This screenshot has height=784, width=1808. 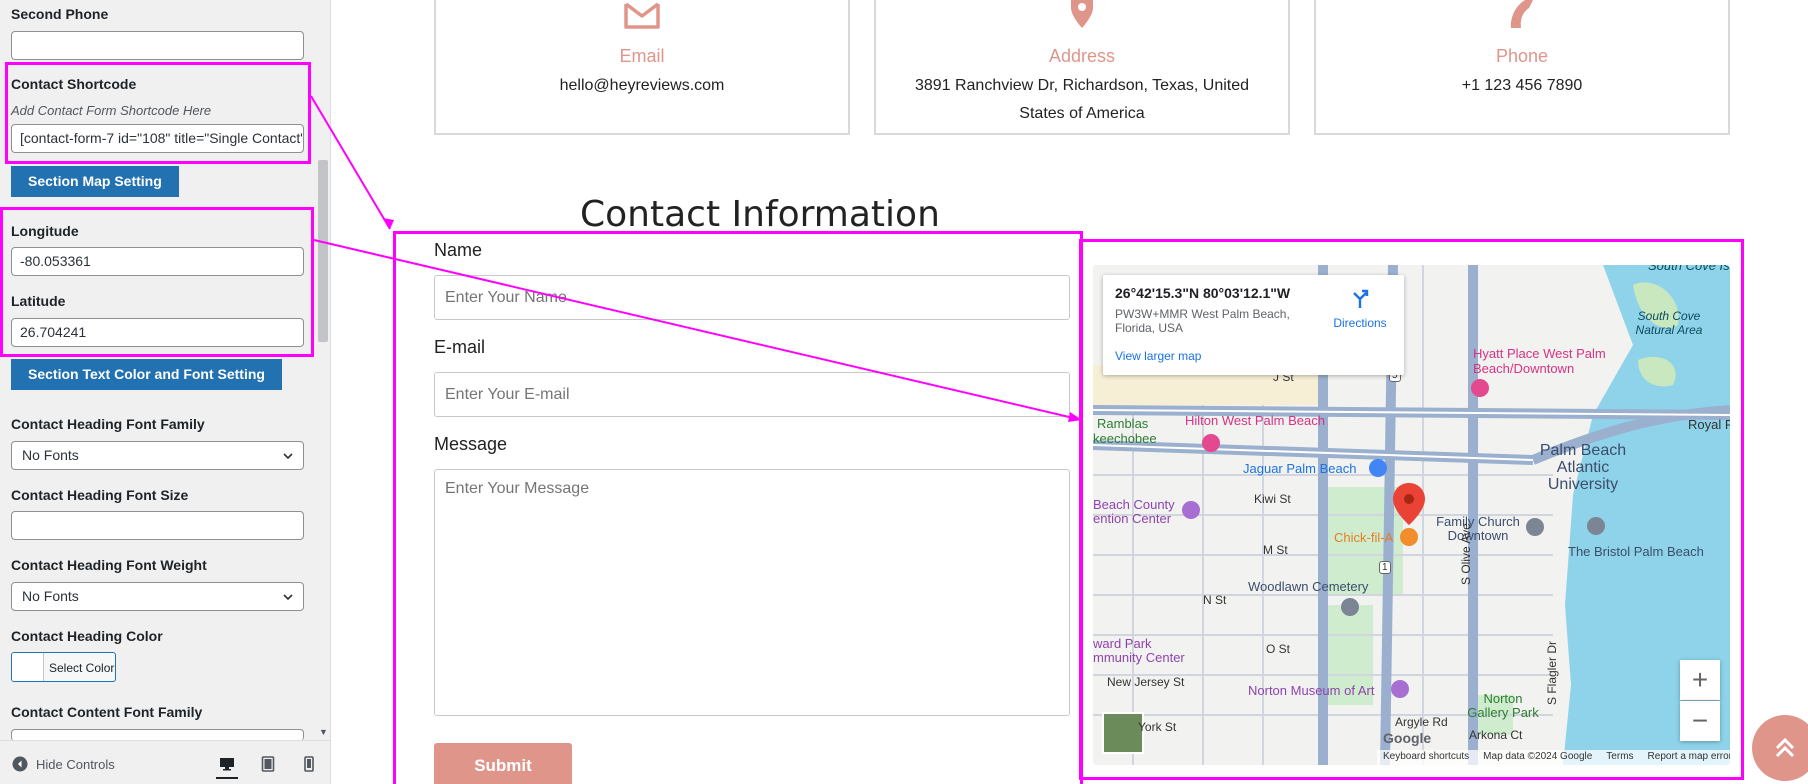 I want to click on name-input: Enter Your Name, so click(x=752, y=297).